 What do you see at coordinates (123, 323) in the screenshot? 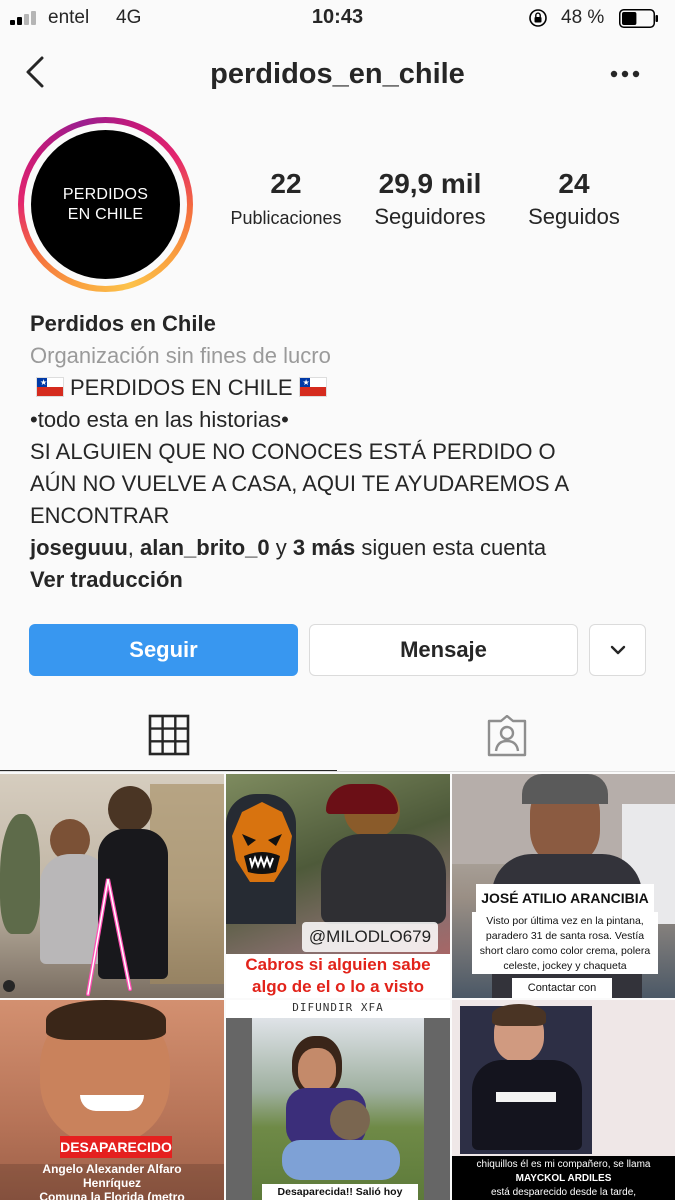
I see `profile-name: Perdidos en Chile` at bounding box center [123, 323].